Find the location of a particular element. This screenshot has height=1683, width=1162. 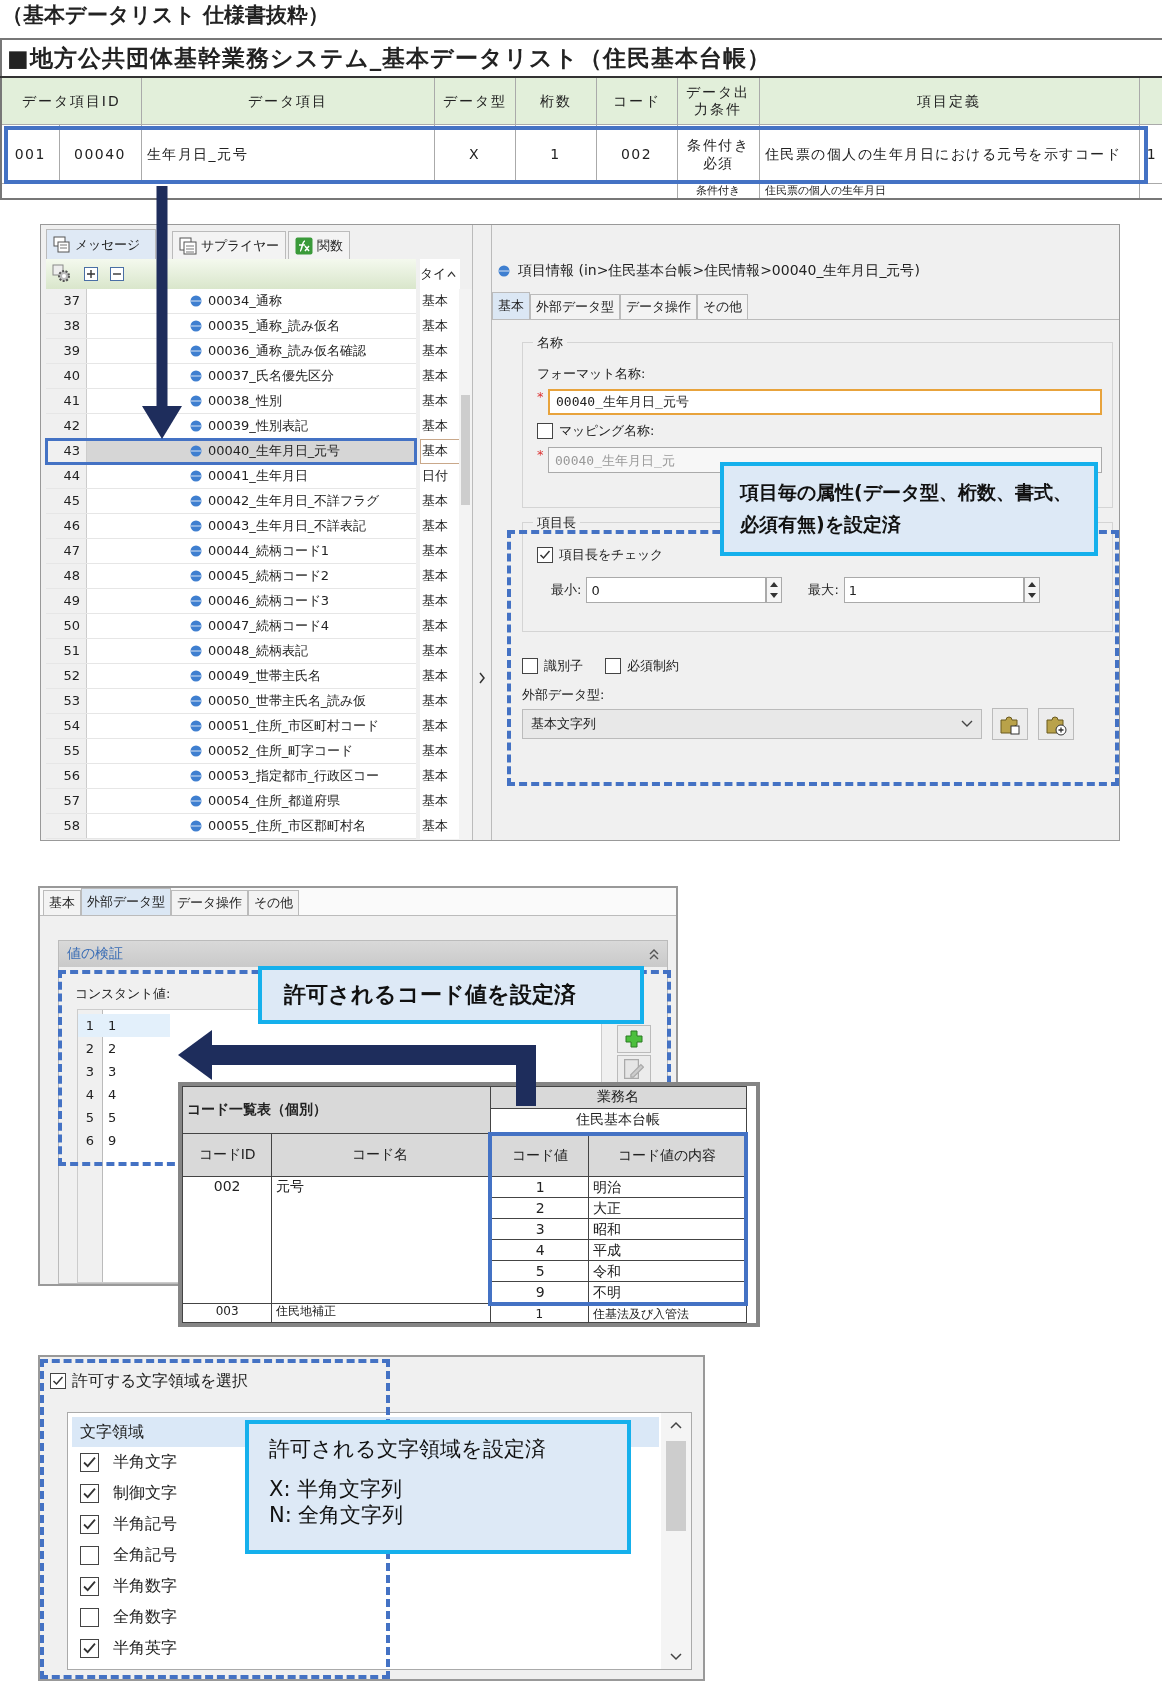

chevron-right-icon is located at coordinates (482, 677).